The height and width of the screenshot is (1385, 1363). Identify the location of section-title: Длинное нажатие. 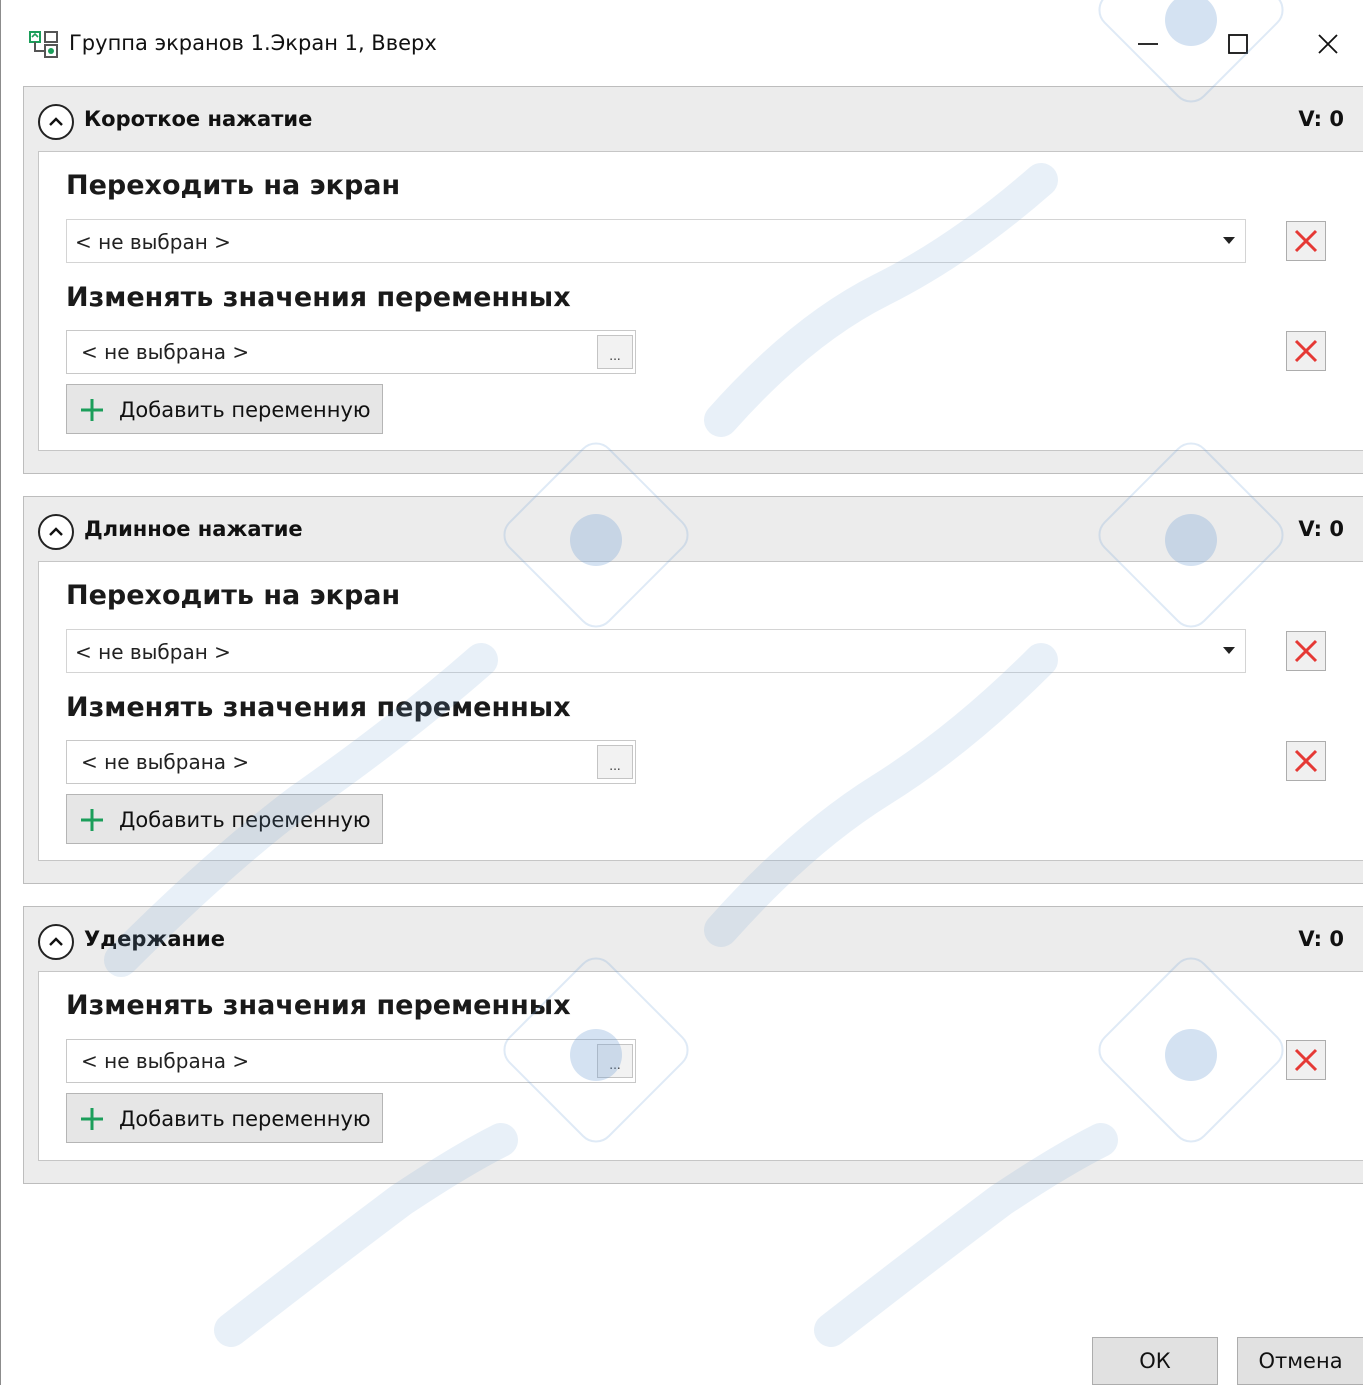
(193, 529).